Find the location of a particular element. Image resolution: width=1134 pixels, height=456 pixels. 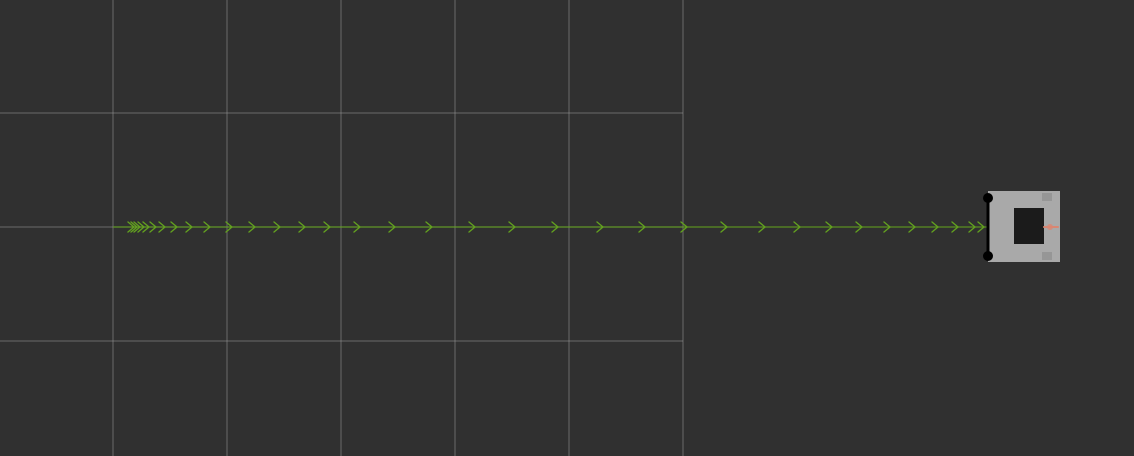

robot-model is located at coordinates (1021, 226).